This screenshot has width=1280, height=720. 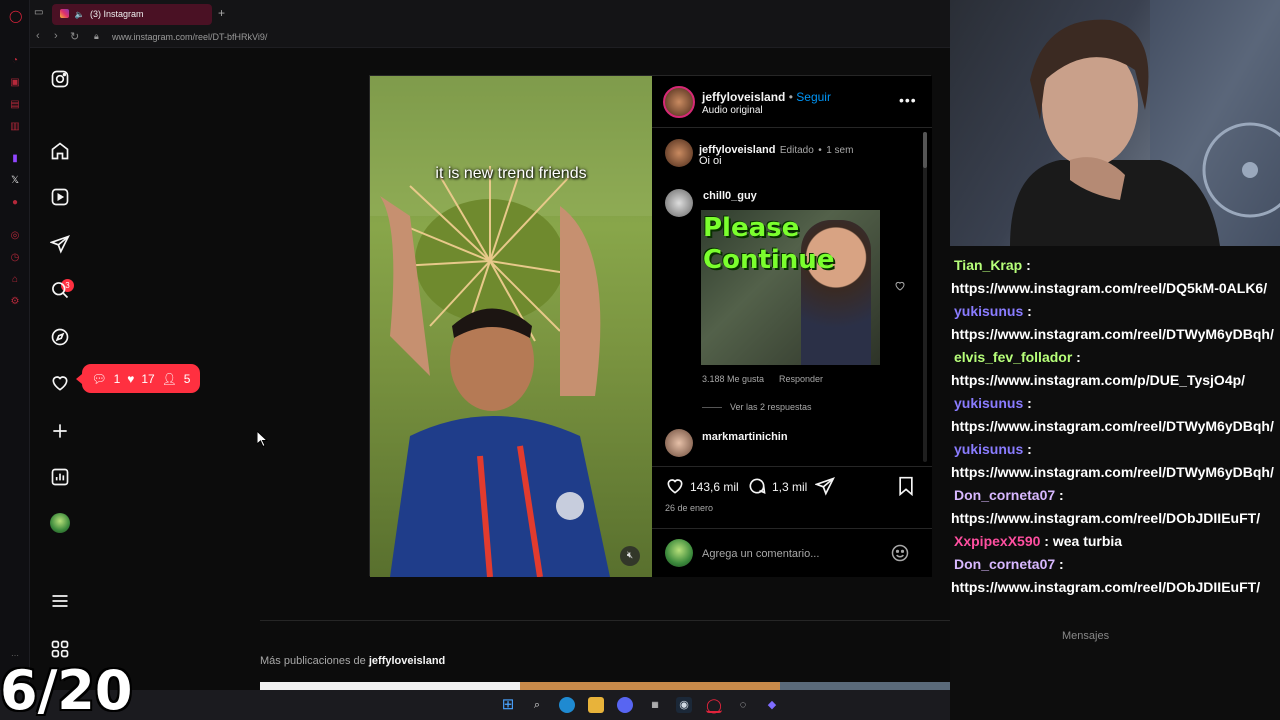 What do you see at coordinates (567, 705) in the screenshot?
I see `edge-icon` at bounding box center [567, 705].